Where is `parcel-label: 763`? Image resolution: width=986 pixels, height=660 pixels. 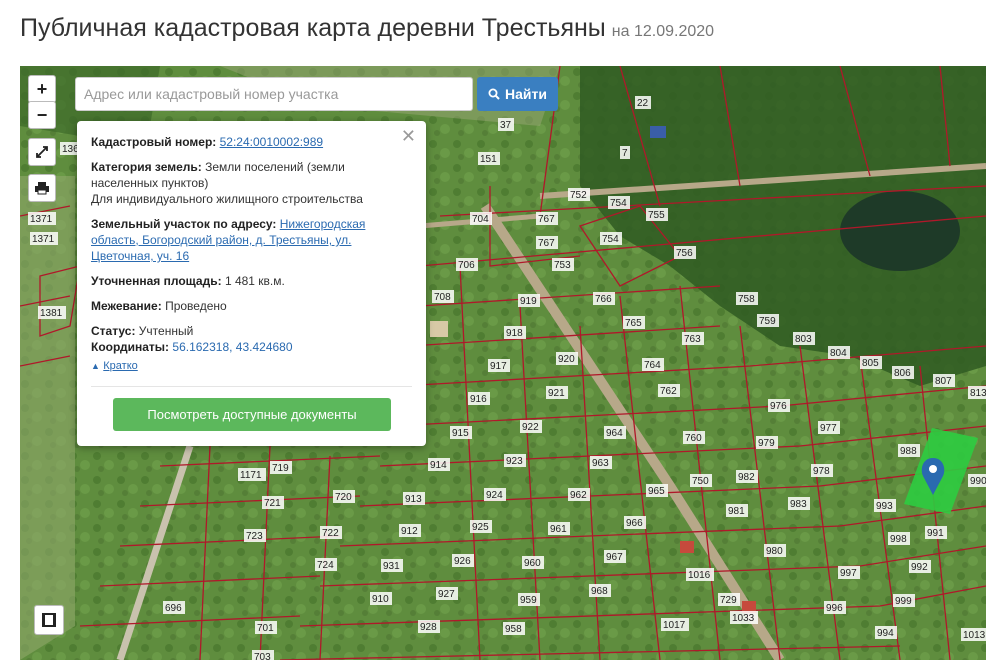 parcel-label: 763 is located at coordinates (692, 339).